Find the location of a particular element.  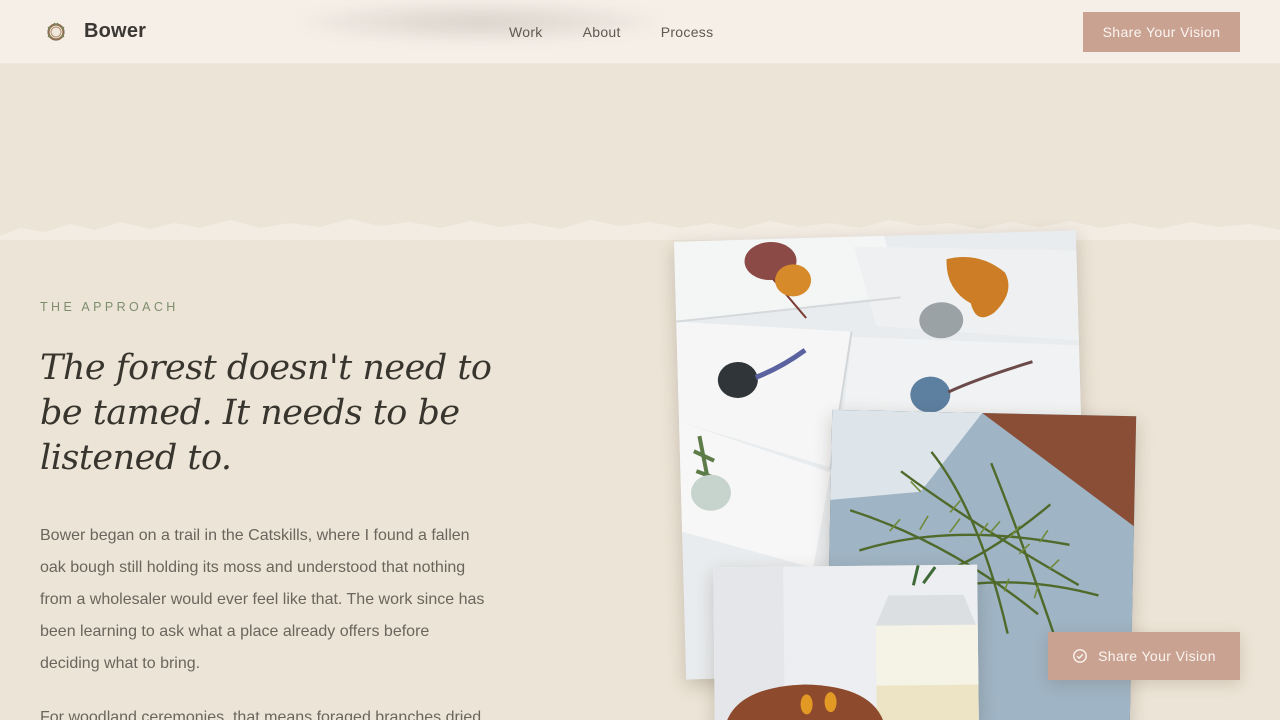

check-circle-icon is located at coordinates (1080, 656).